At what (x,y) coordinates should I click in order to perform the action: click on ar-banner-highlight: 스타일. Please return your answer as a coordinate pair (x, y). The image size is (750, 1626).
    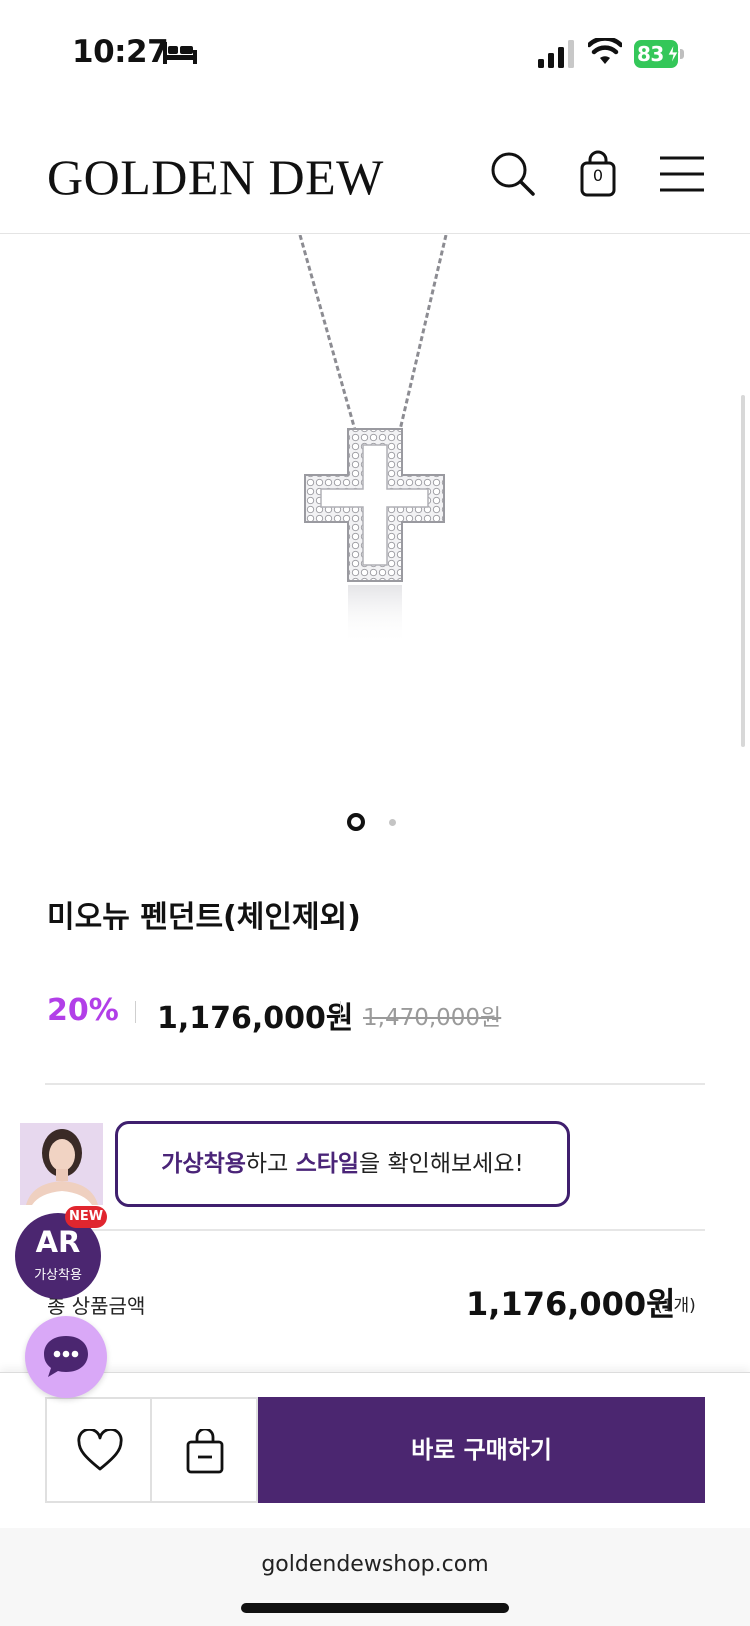
    Looking at the image, I should click on (327, 1164).